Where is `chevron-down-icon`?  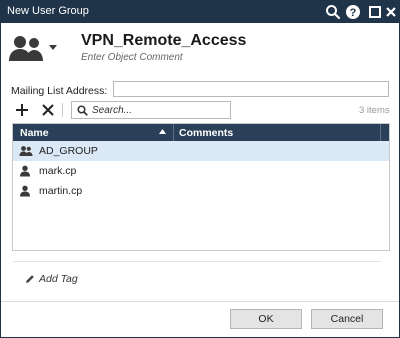
chevron-down-icon is located at coordinates (53, 48).